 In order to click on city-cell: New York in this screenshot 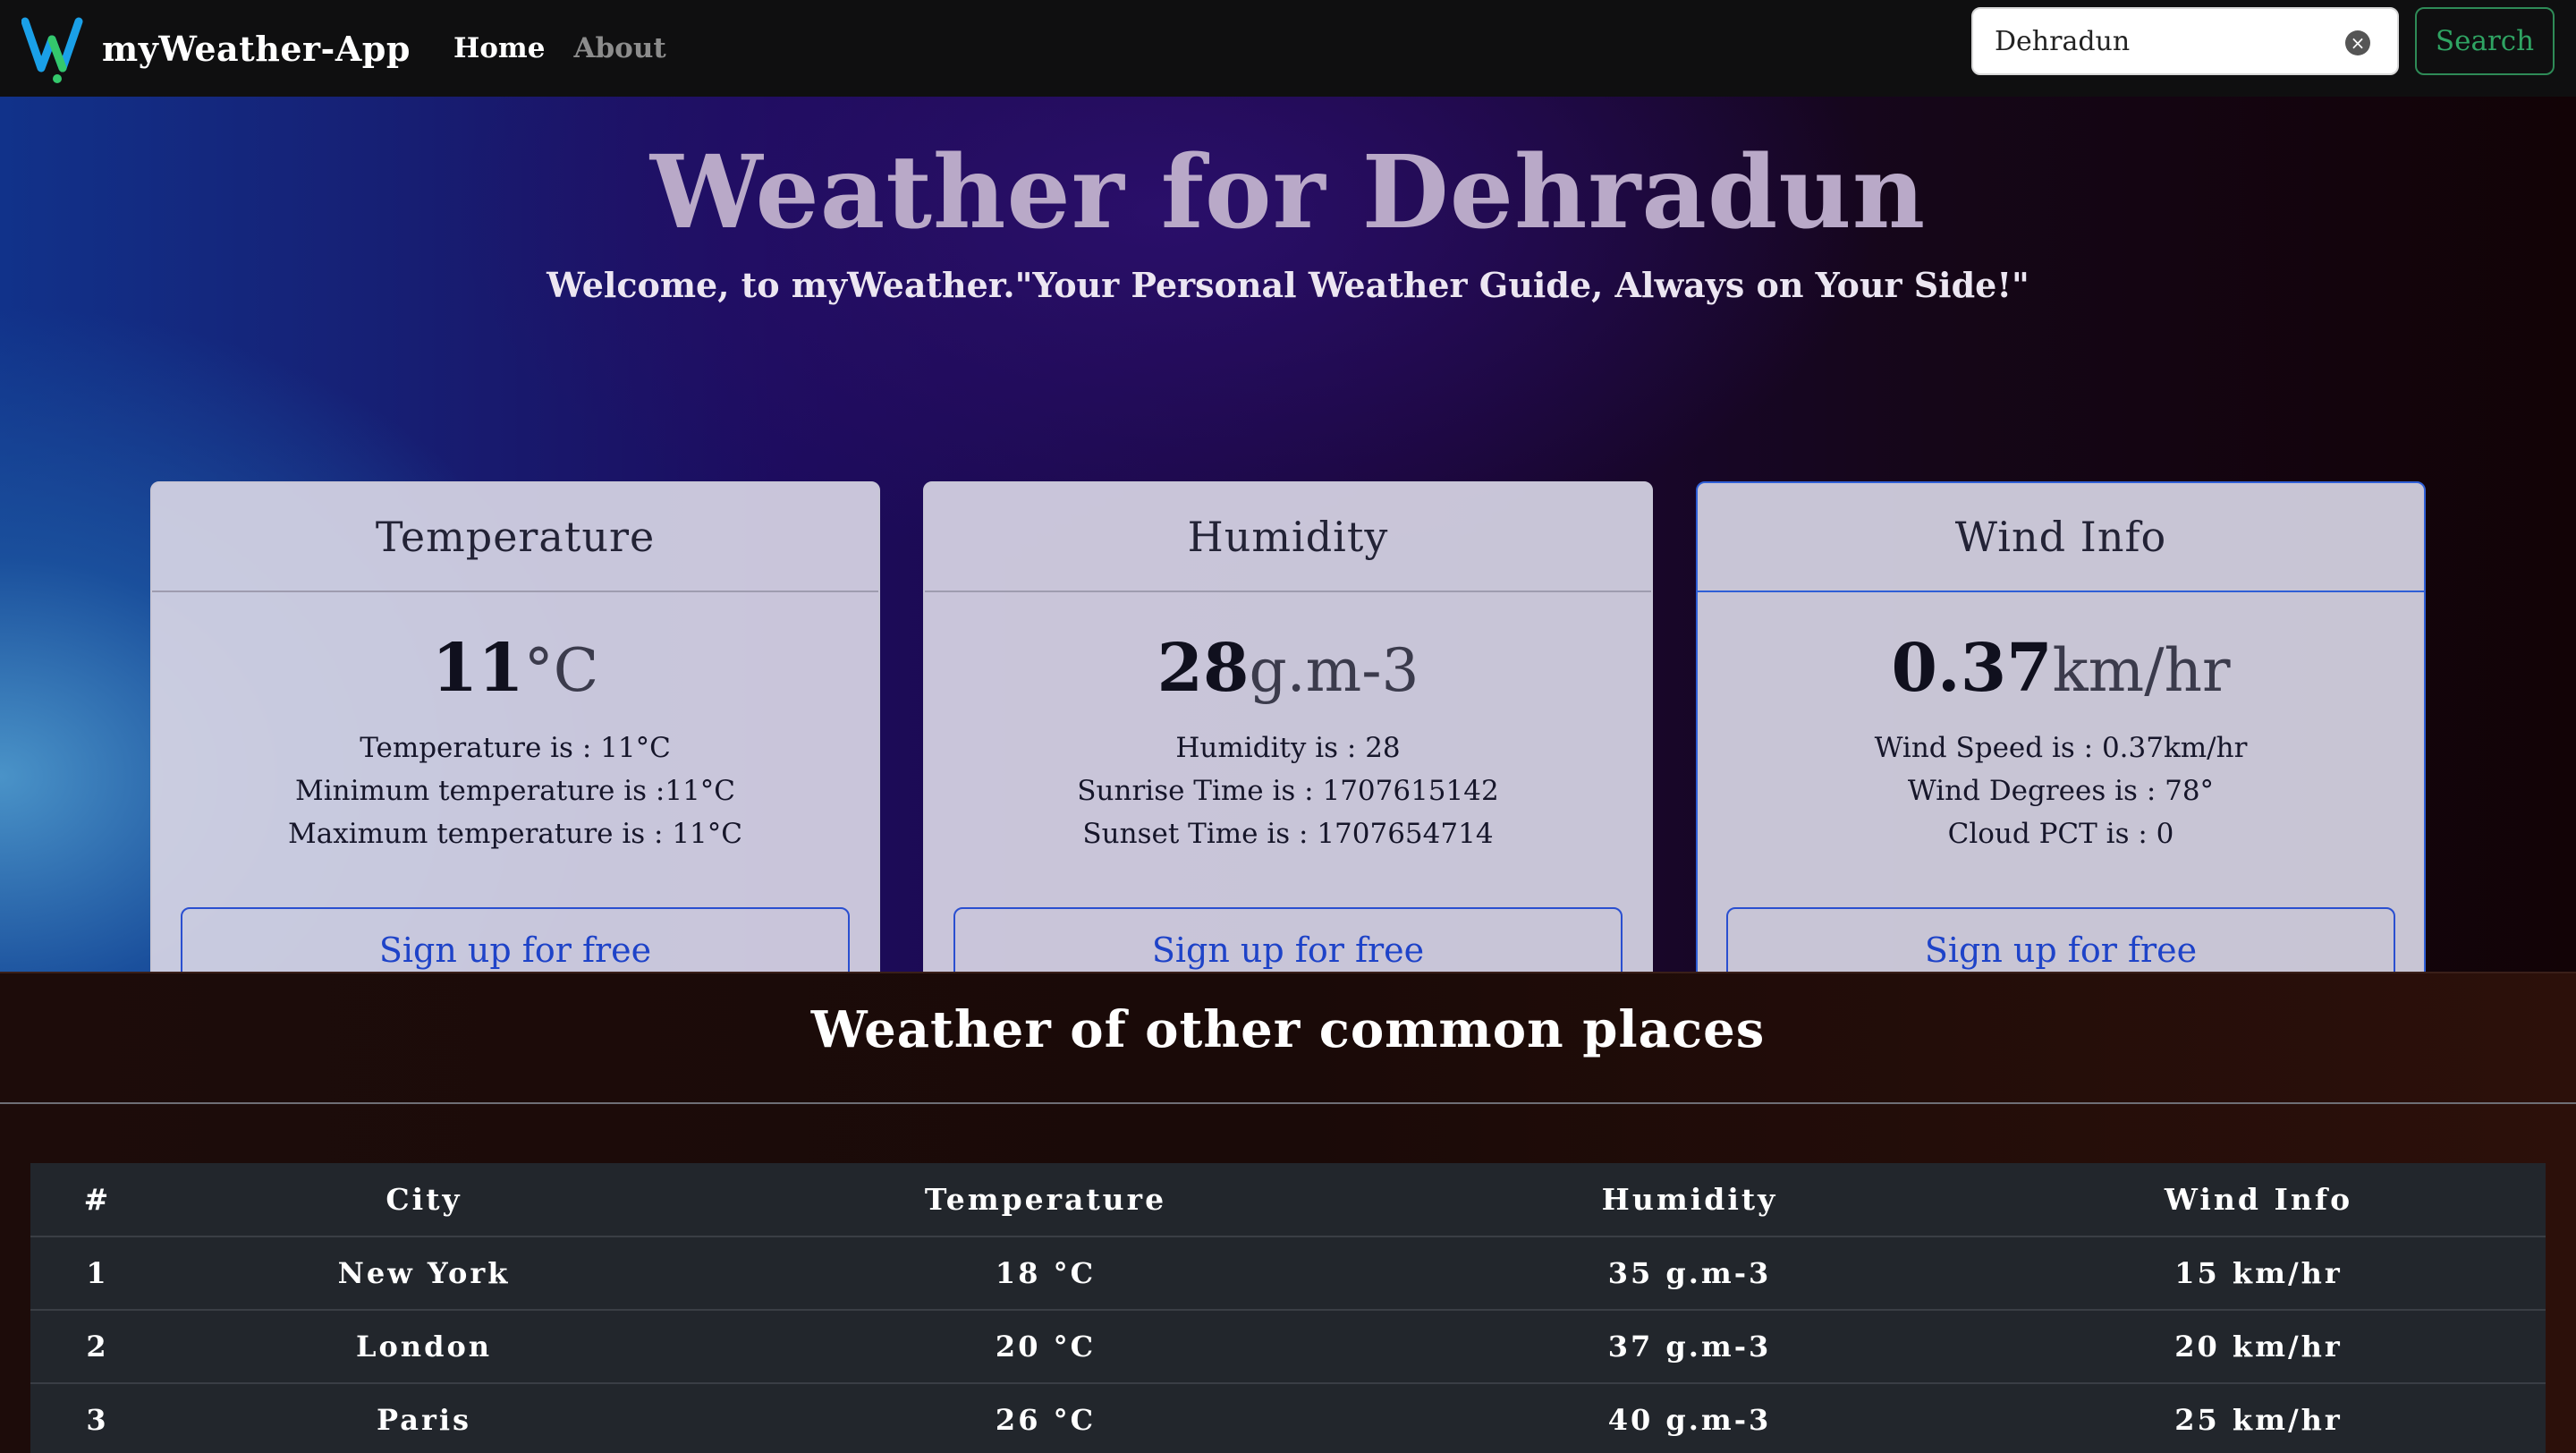, I will do `click(424, 1273)`.